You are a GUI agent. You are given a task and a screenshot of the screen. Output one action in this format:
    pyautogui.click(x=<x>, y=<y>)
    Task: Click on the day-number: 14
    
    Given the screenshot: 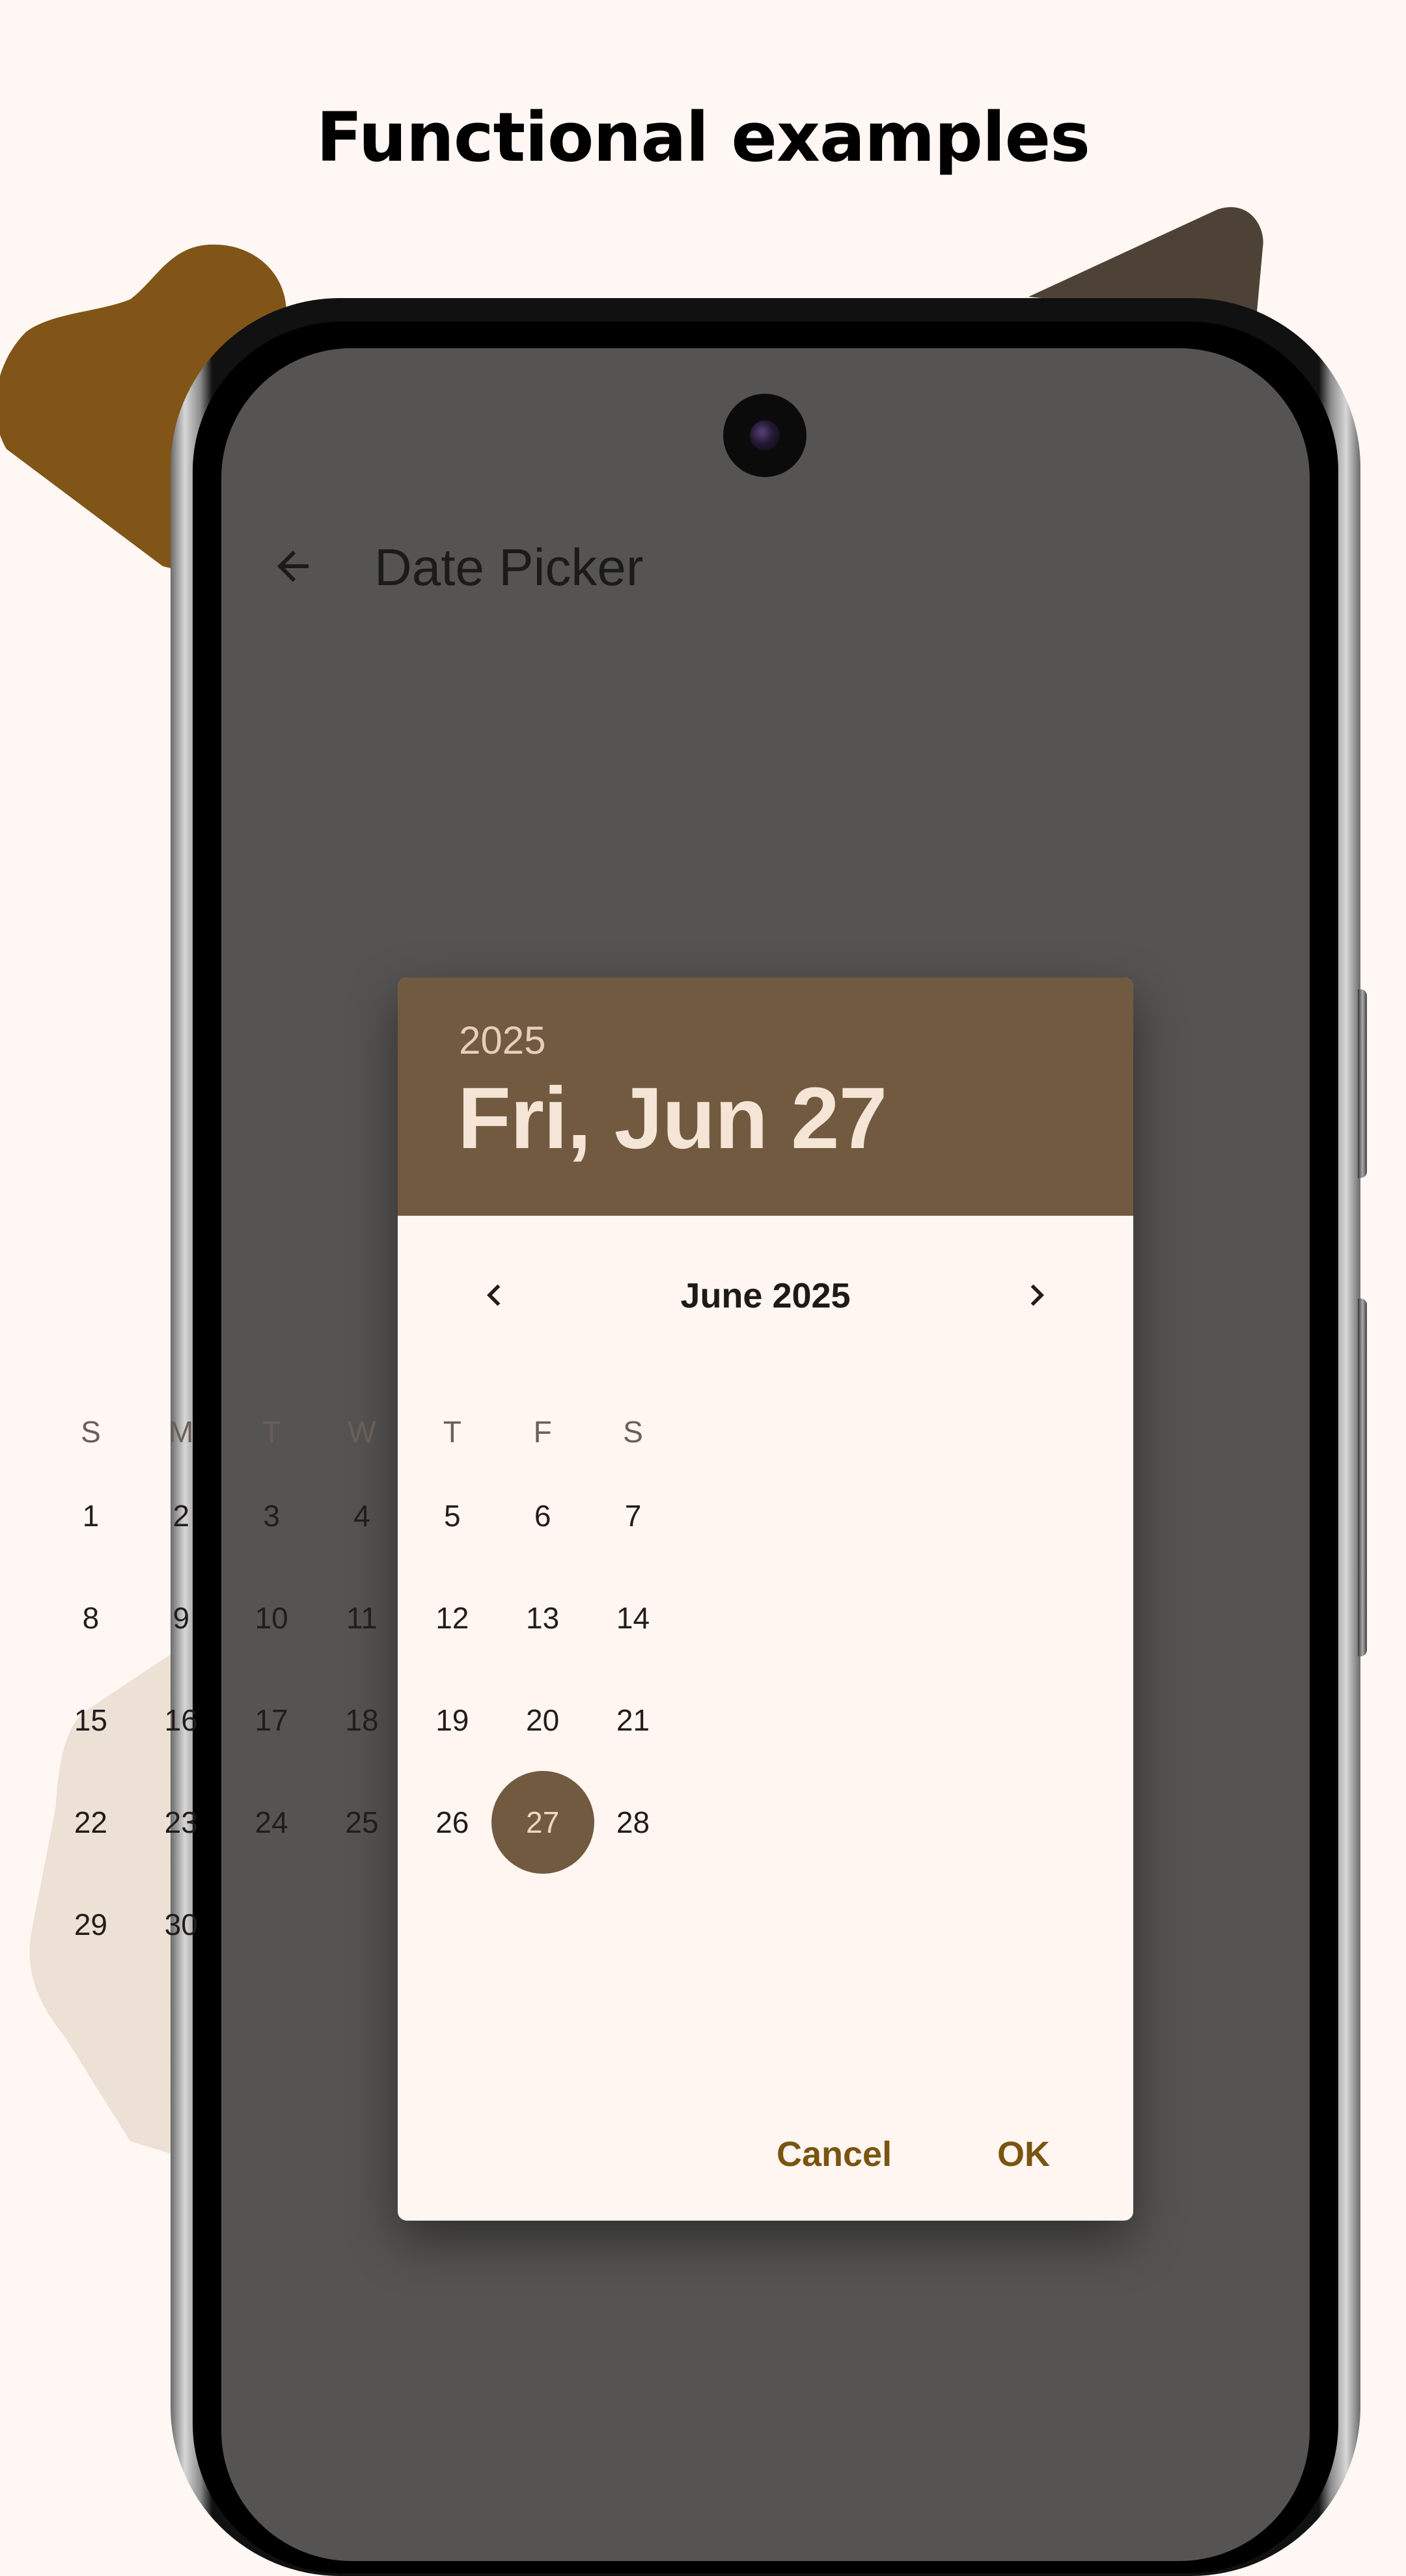 What is the action you would take?
    pyautogui.click(x=633, y=1617)
    